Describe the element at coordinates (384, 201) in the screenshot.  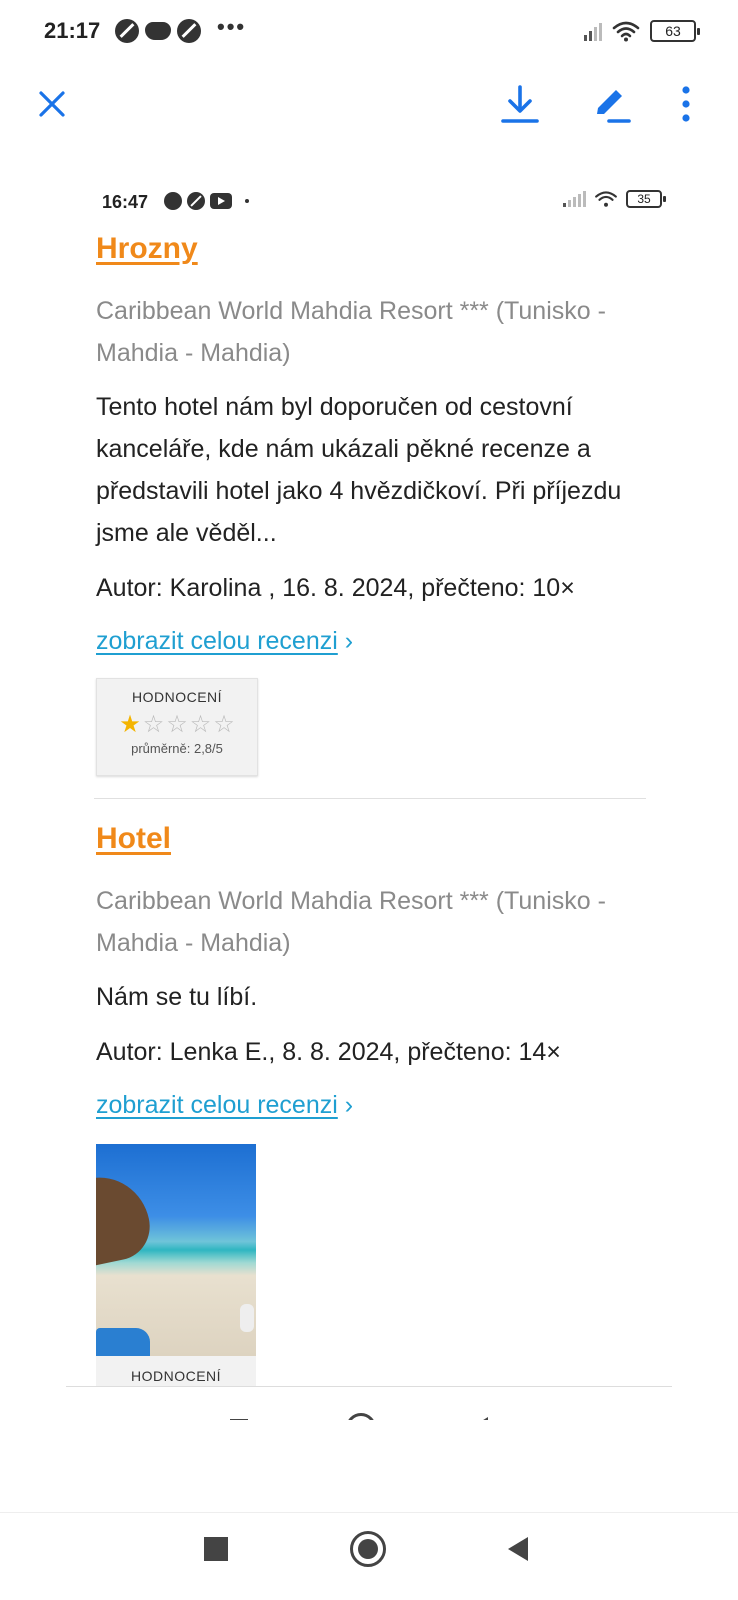
I see `embedded-status-bar: 16:47 35` at that location.